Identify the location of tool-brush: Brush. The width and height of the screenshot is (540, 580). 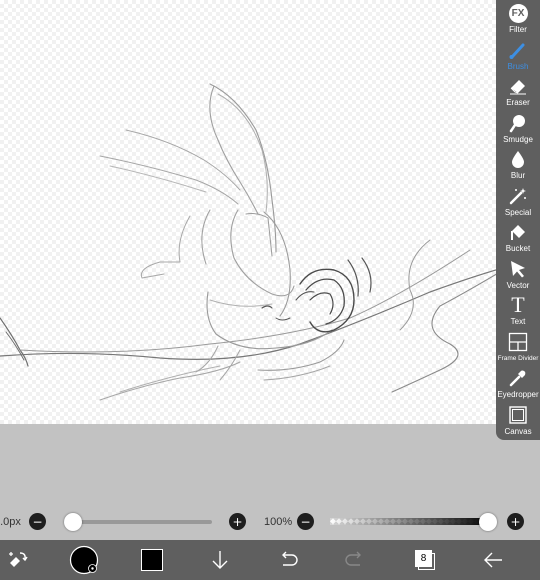
(518, 55).